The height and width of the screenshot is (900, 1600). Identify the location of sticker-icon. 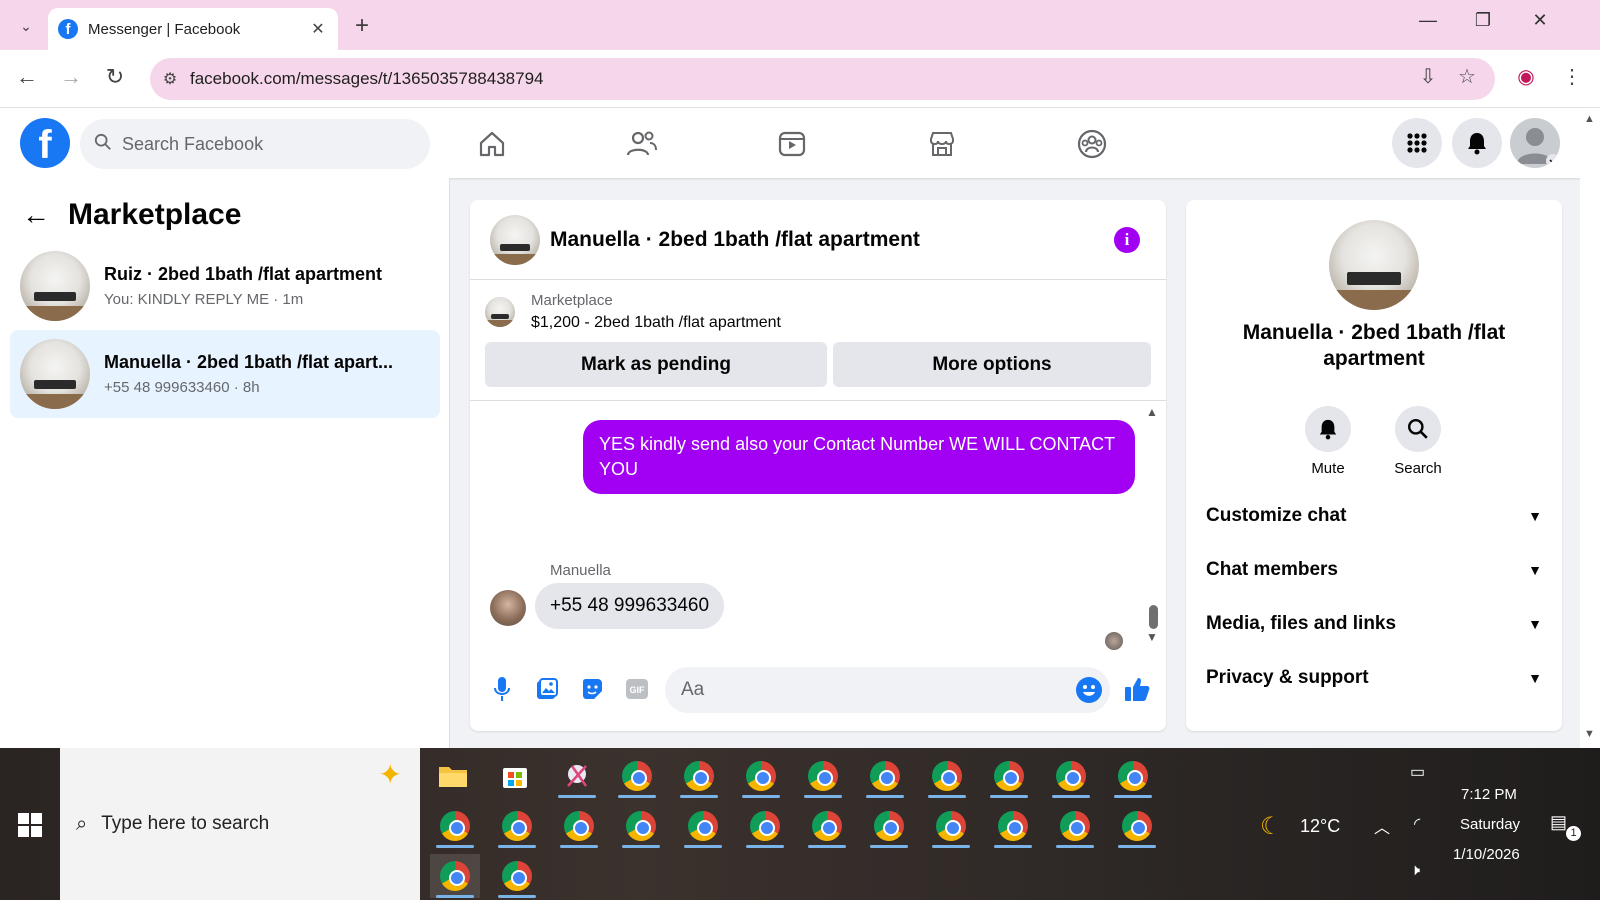
(592, 689).